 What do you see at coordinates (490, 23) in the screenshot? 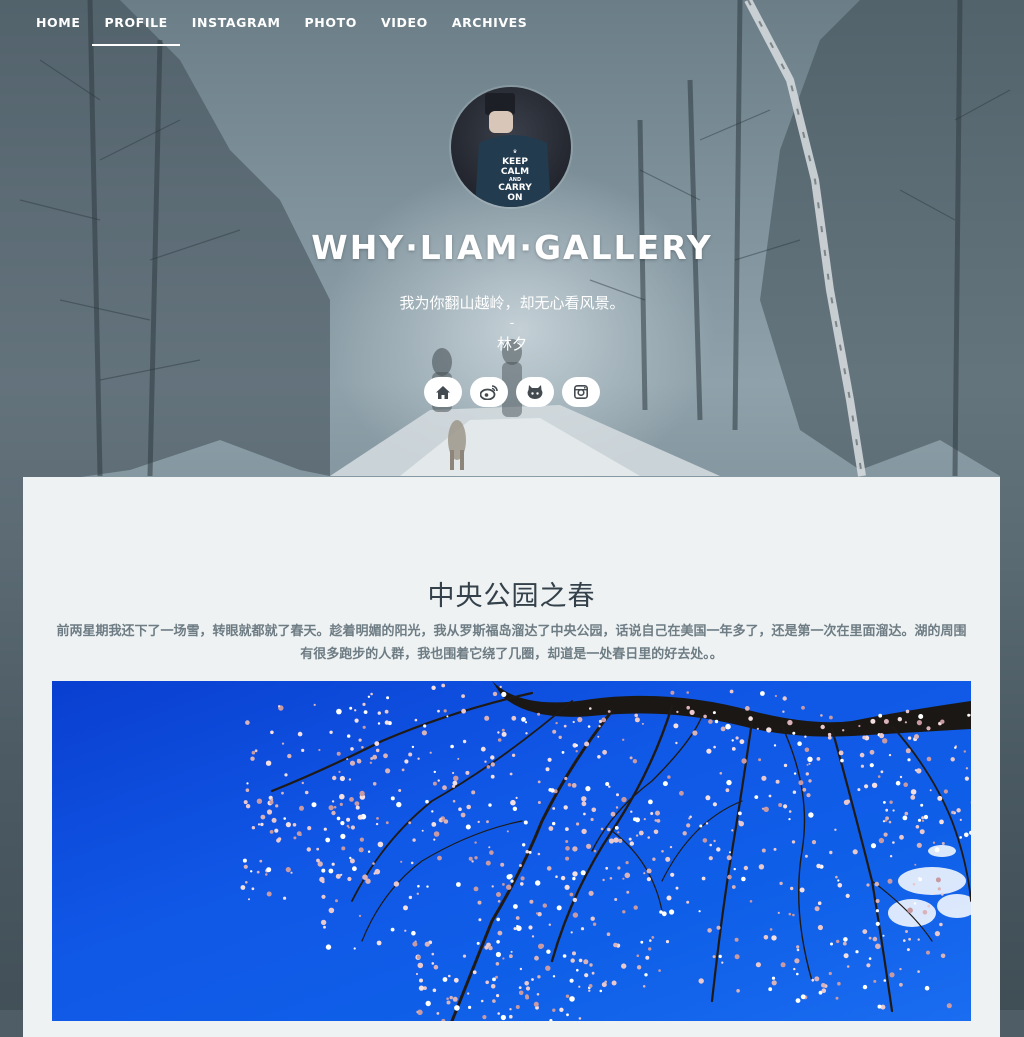
I see `nav-item-archives: ARCHIVES` at bounding box center [490, 23].